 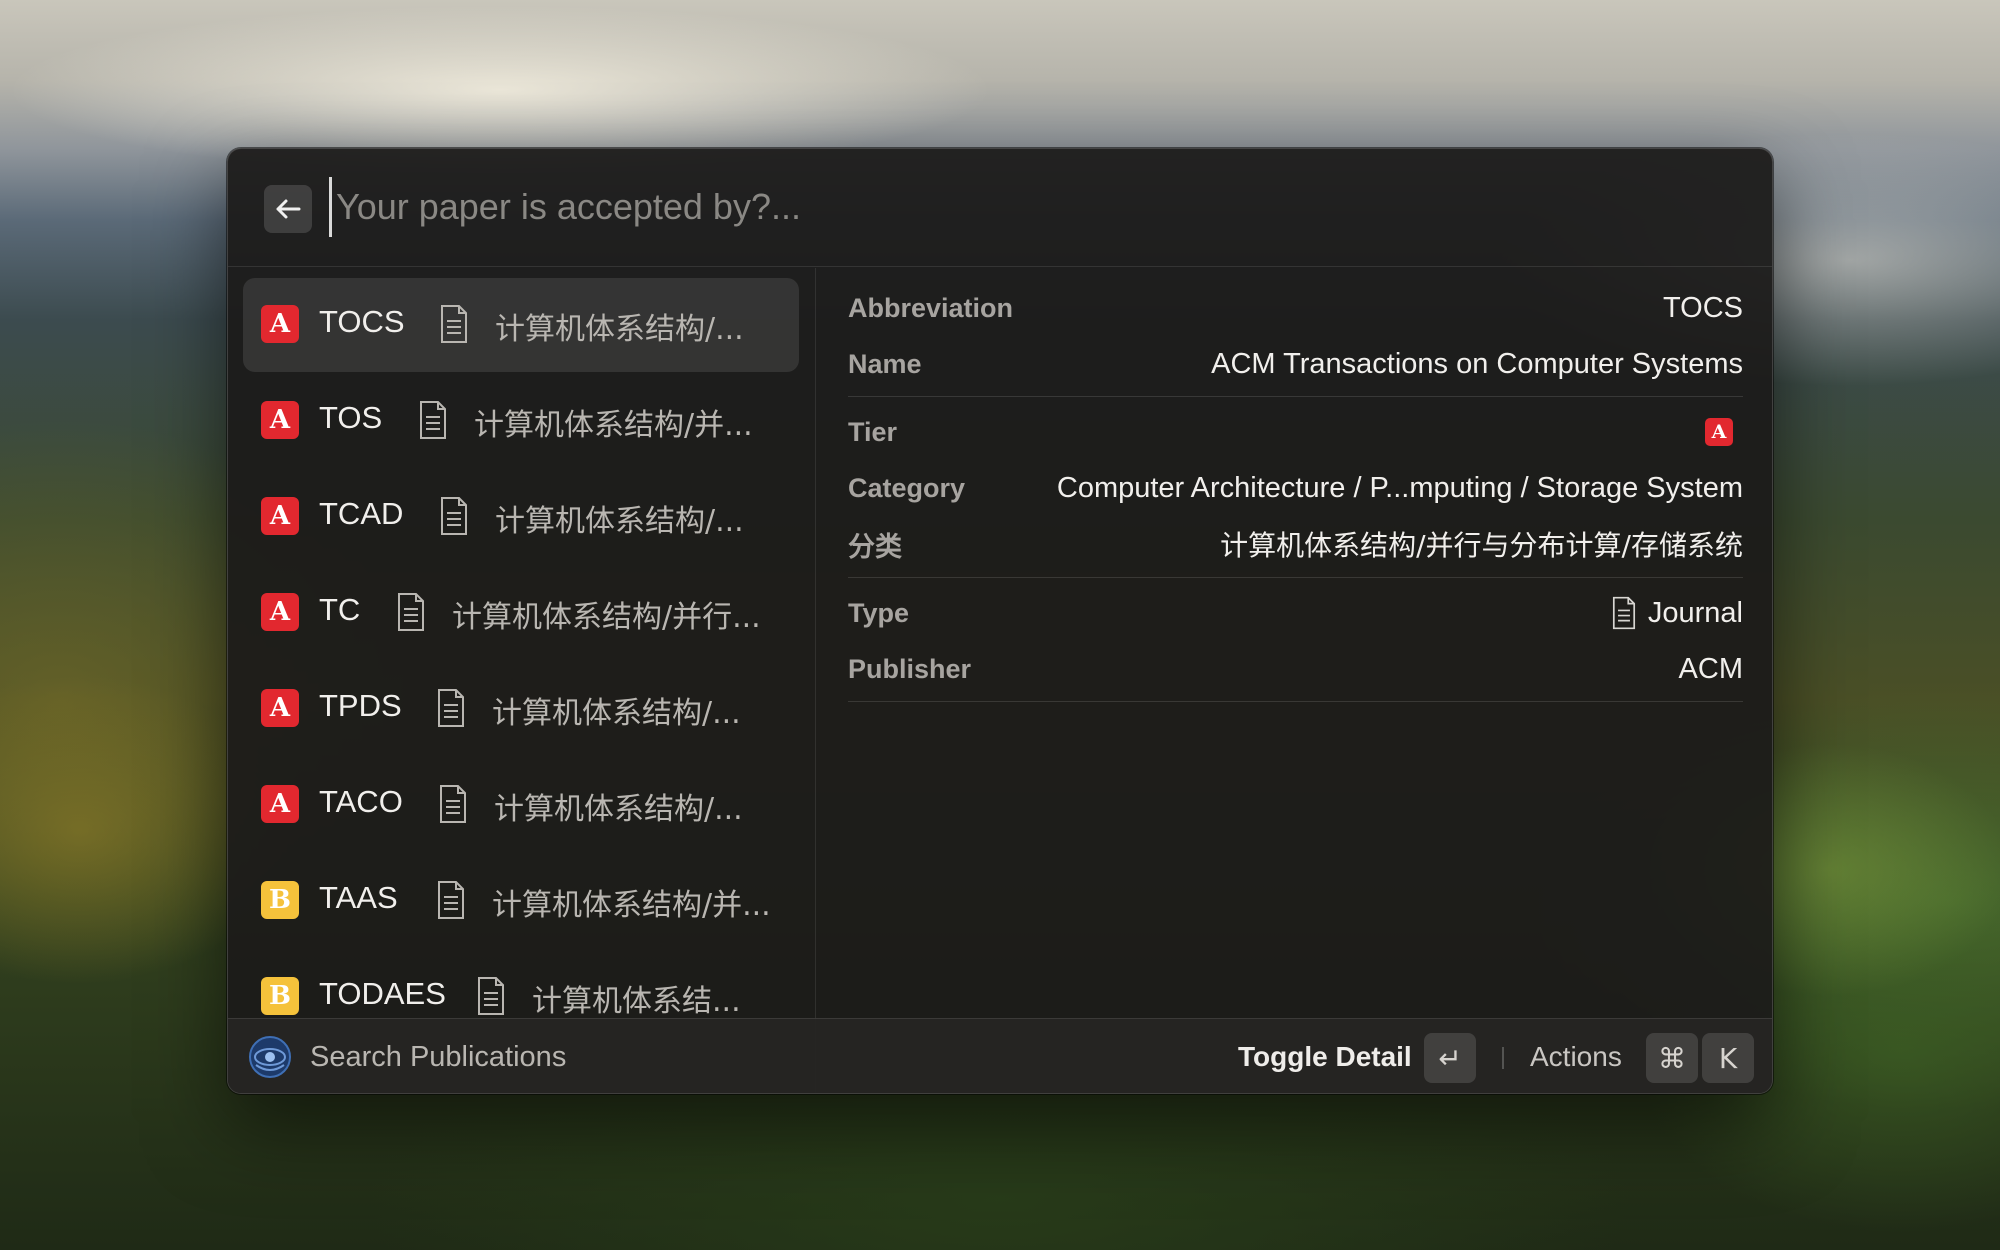 I want to click on item-abbreviation: TODAES, so click(x=382, y=993).